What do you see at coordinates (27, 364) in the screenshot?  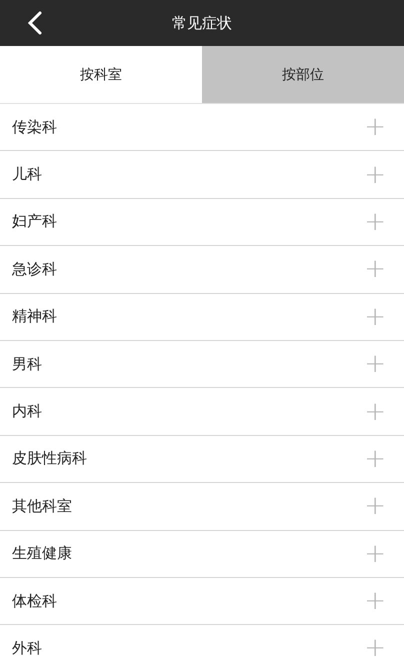 I see `department-name: 男科` at bounding box center [27, 364].